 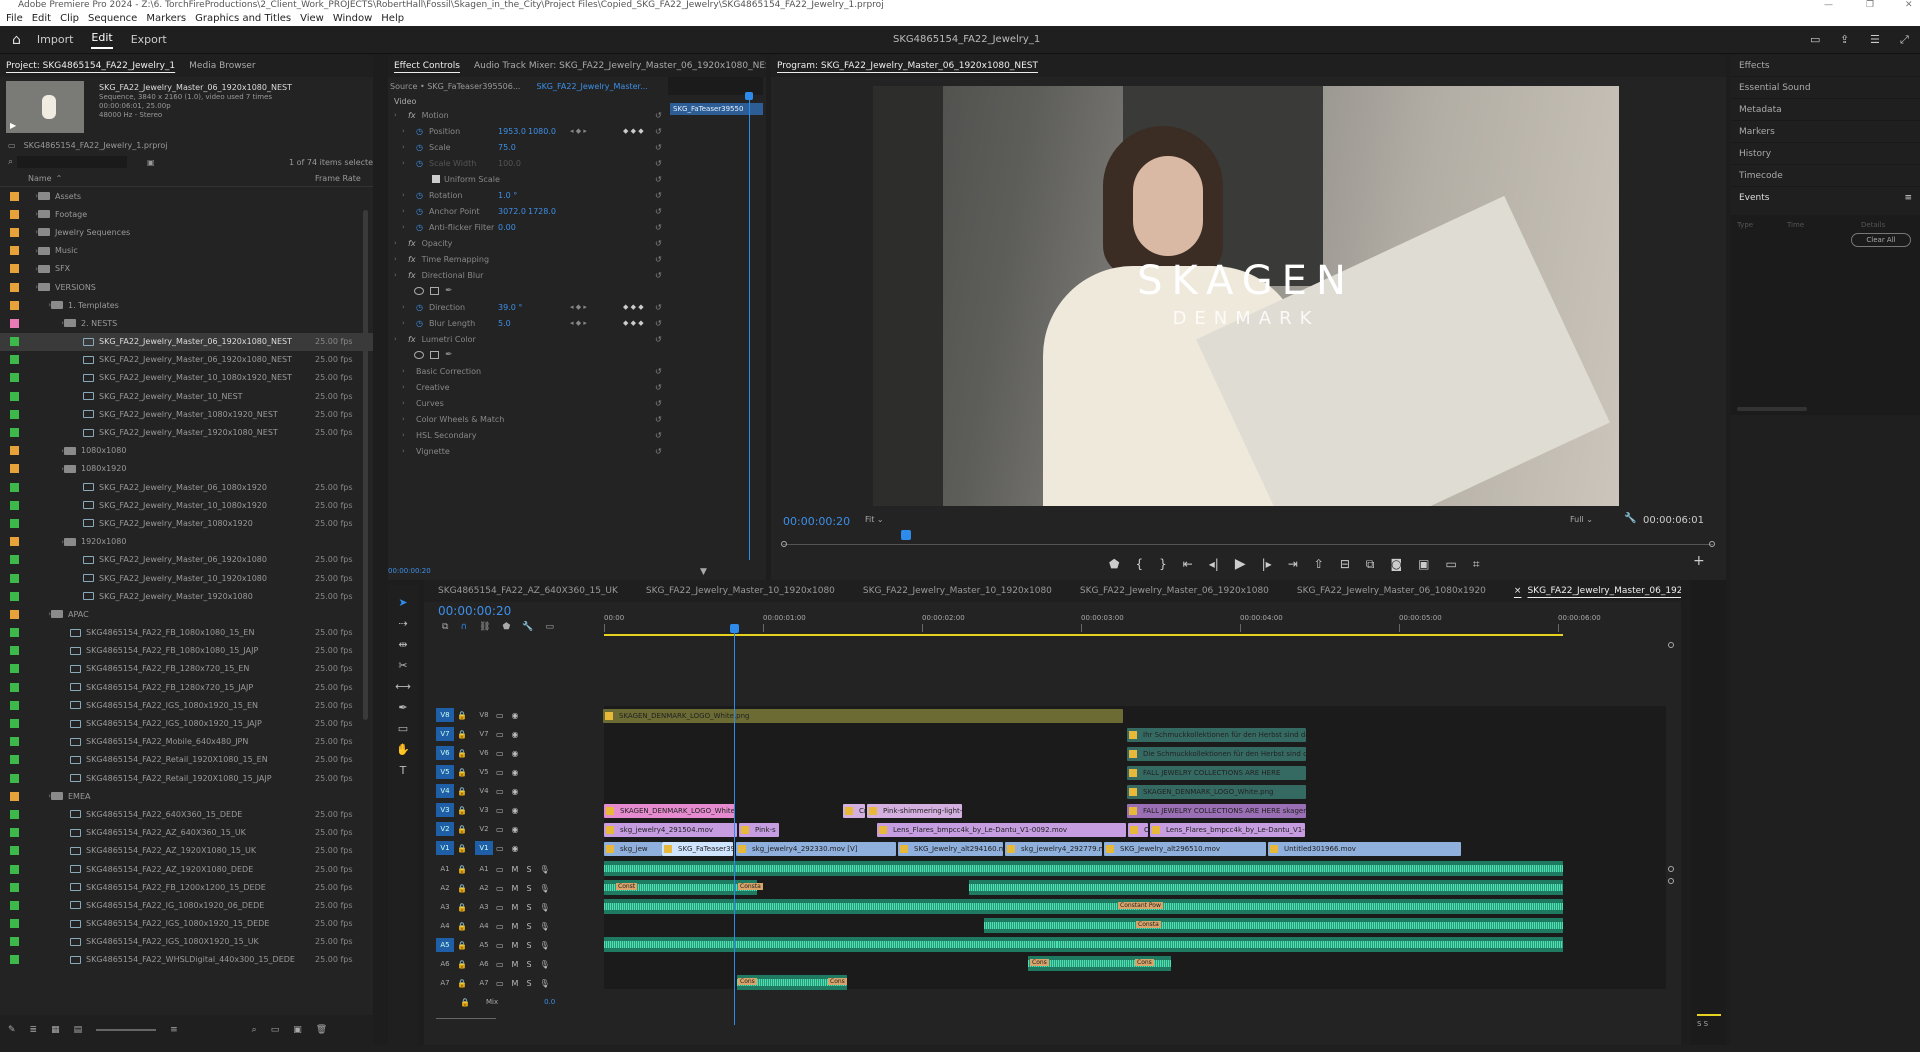 What do you see at coordinates (1364, 849) in the screenshot?
I see `timeline-clip: Untitled301966.mov` at bounding box center [1364, 849].